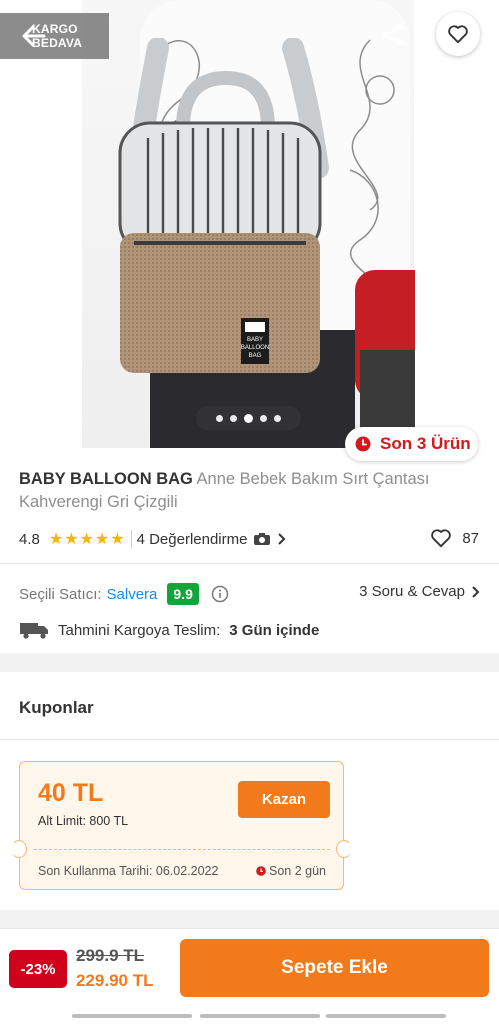 The width and height of the screenshot is (499, 1024). Describe the element at coordinates (110, 955) in the screenshot. I see `old-price: 299.9 TL` at that location.